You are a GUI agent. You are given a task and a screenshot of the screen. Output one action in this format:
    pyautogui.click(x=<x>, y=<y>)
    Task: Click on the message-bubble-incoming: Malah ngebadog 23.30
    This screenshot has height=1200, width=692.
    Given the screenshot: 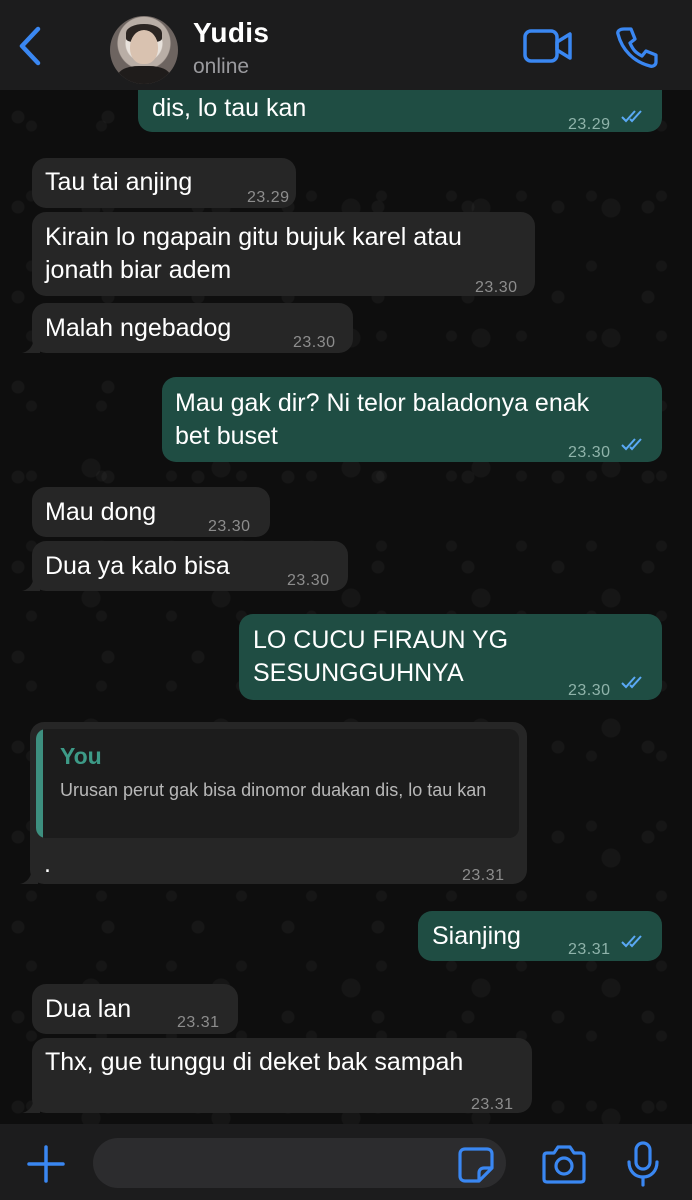 What is the action you would take?
    pyautogui.click(x=187, y=328)
    